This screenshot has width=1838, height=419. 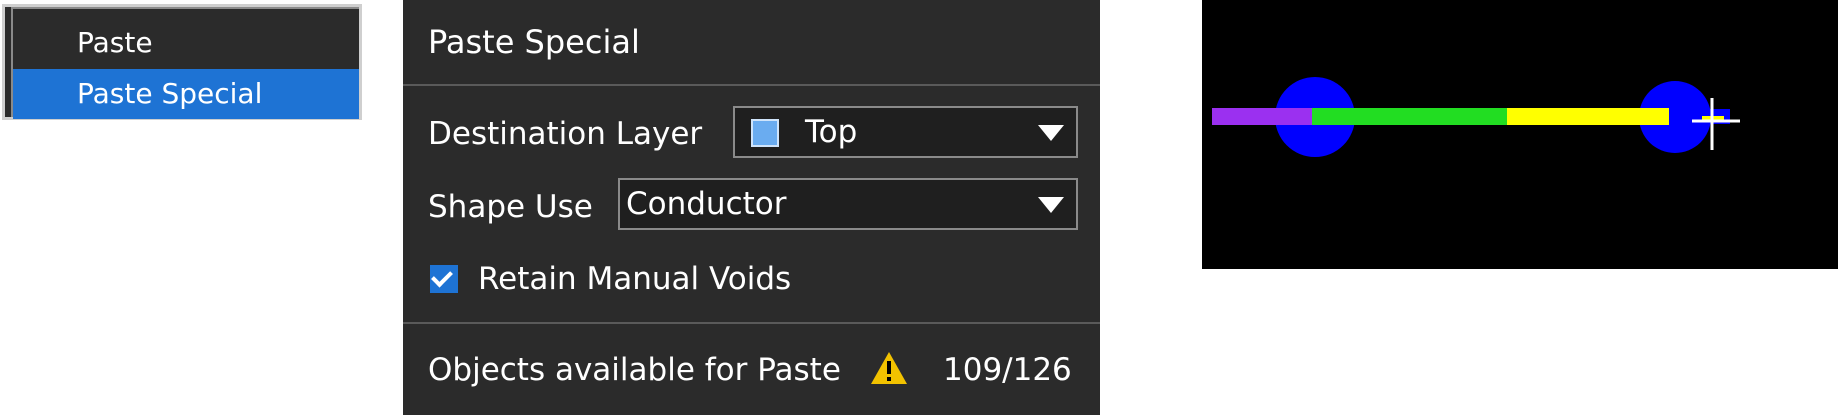 I want to click on shape-use-label: Shape Use, so click(x=510, y=207).